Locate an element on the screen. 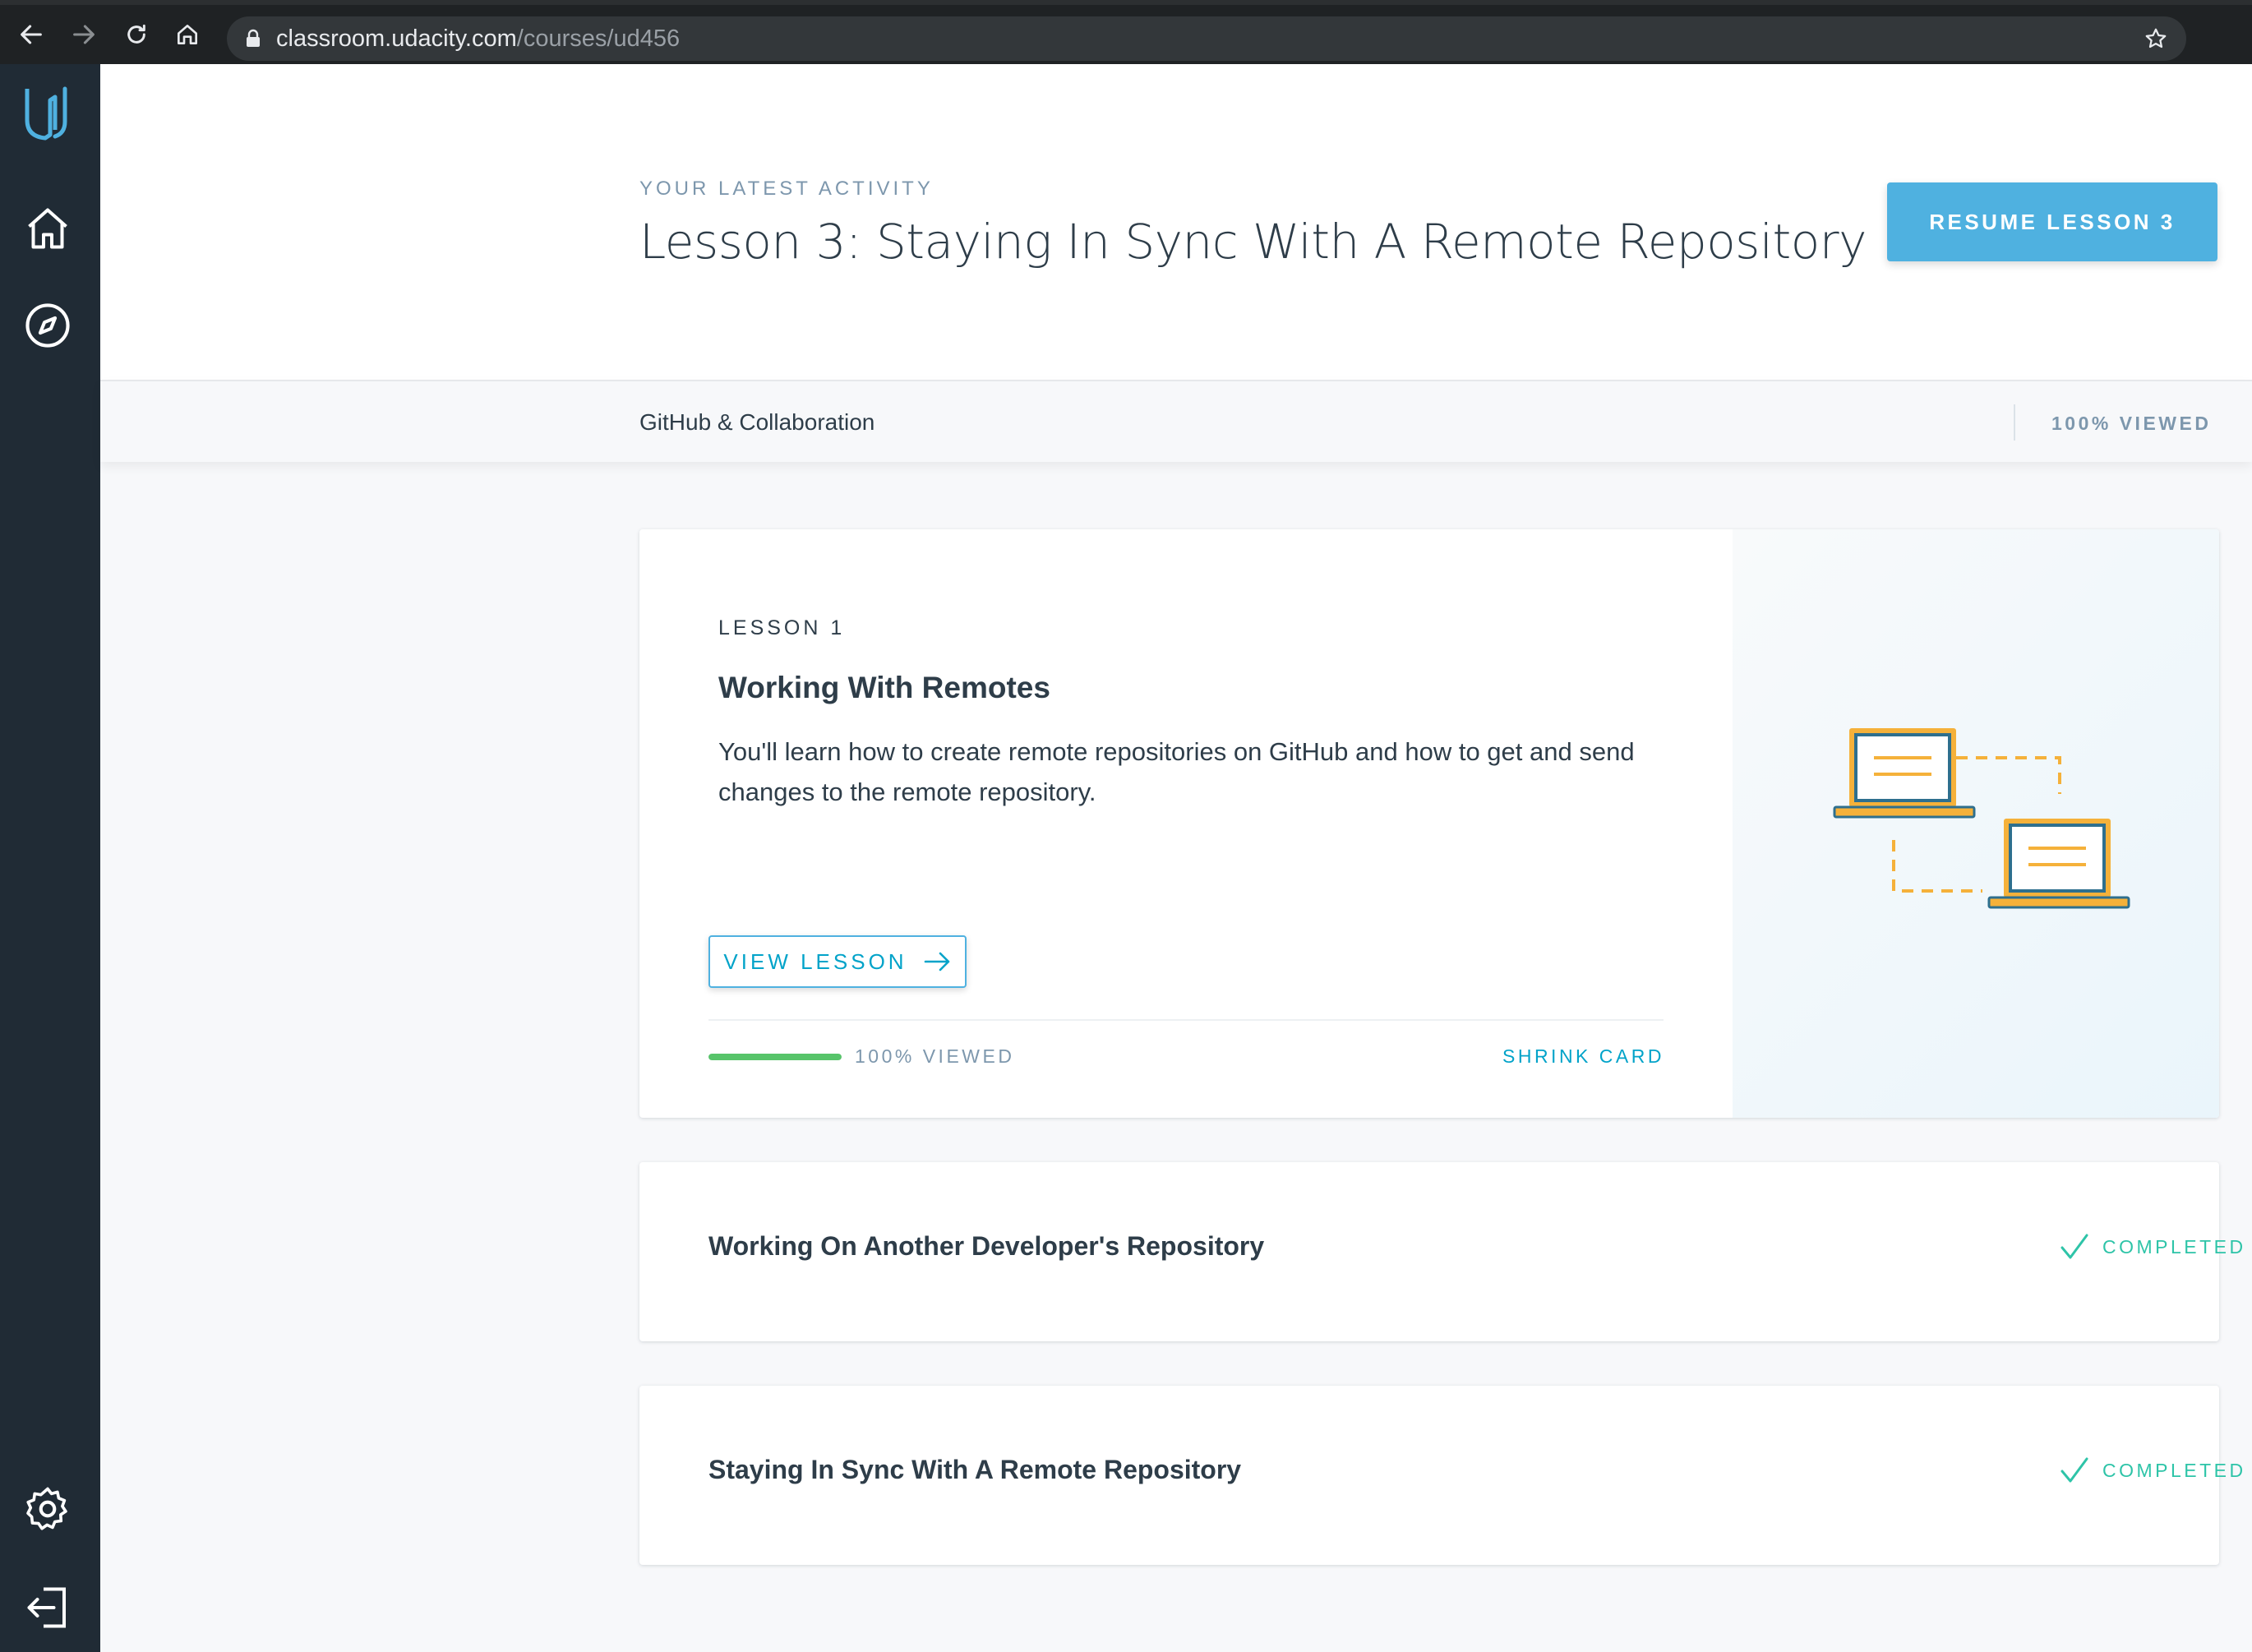  lesson-progress-fill is located at coordinates (775, 1057).